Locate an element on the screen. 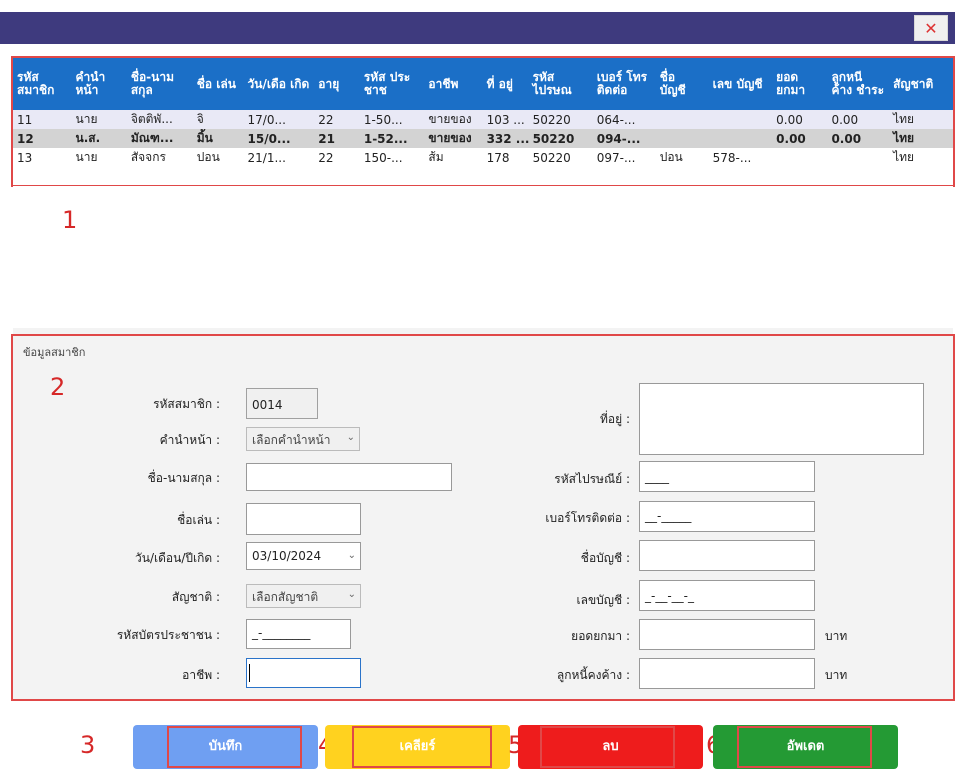 This screenshot has height=776, width=955. member-id-field: 0014 is located at coordinates (282, 403).